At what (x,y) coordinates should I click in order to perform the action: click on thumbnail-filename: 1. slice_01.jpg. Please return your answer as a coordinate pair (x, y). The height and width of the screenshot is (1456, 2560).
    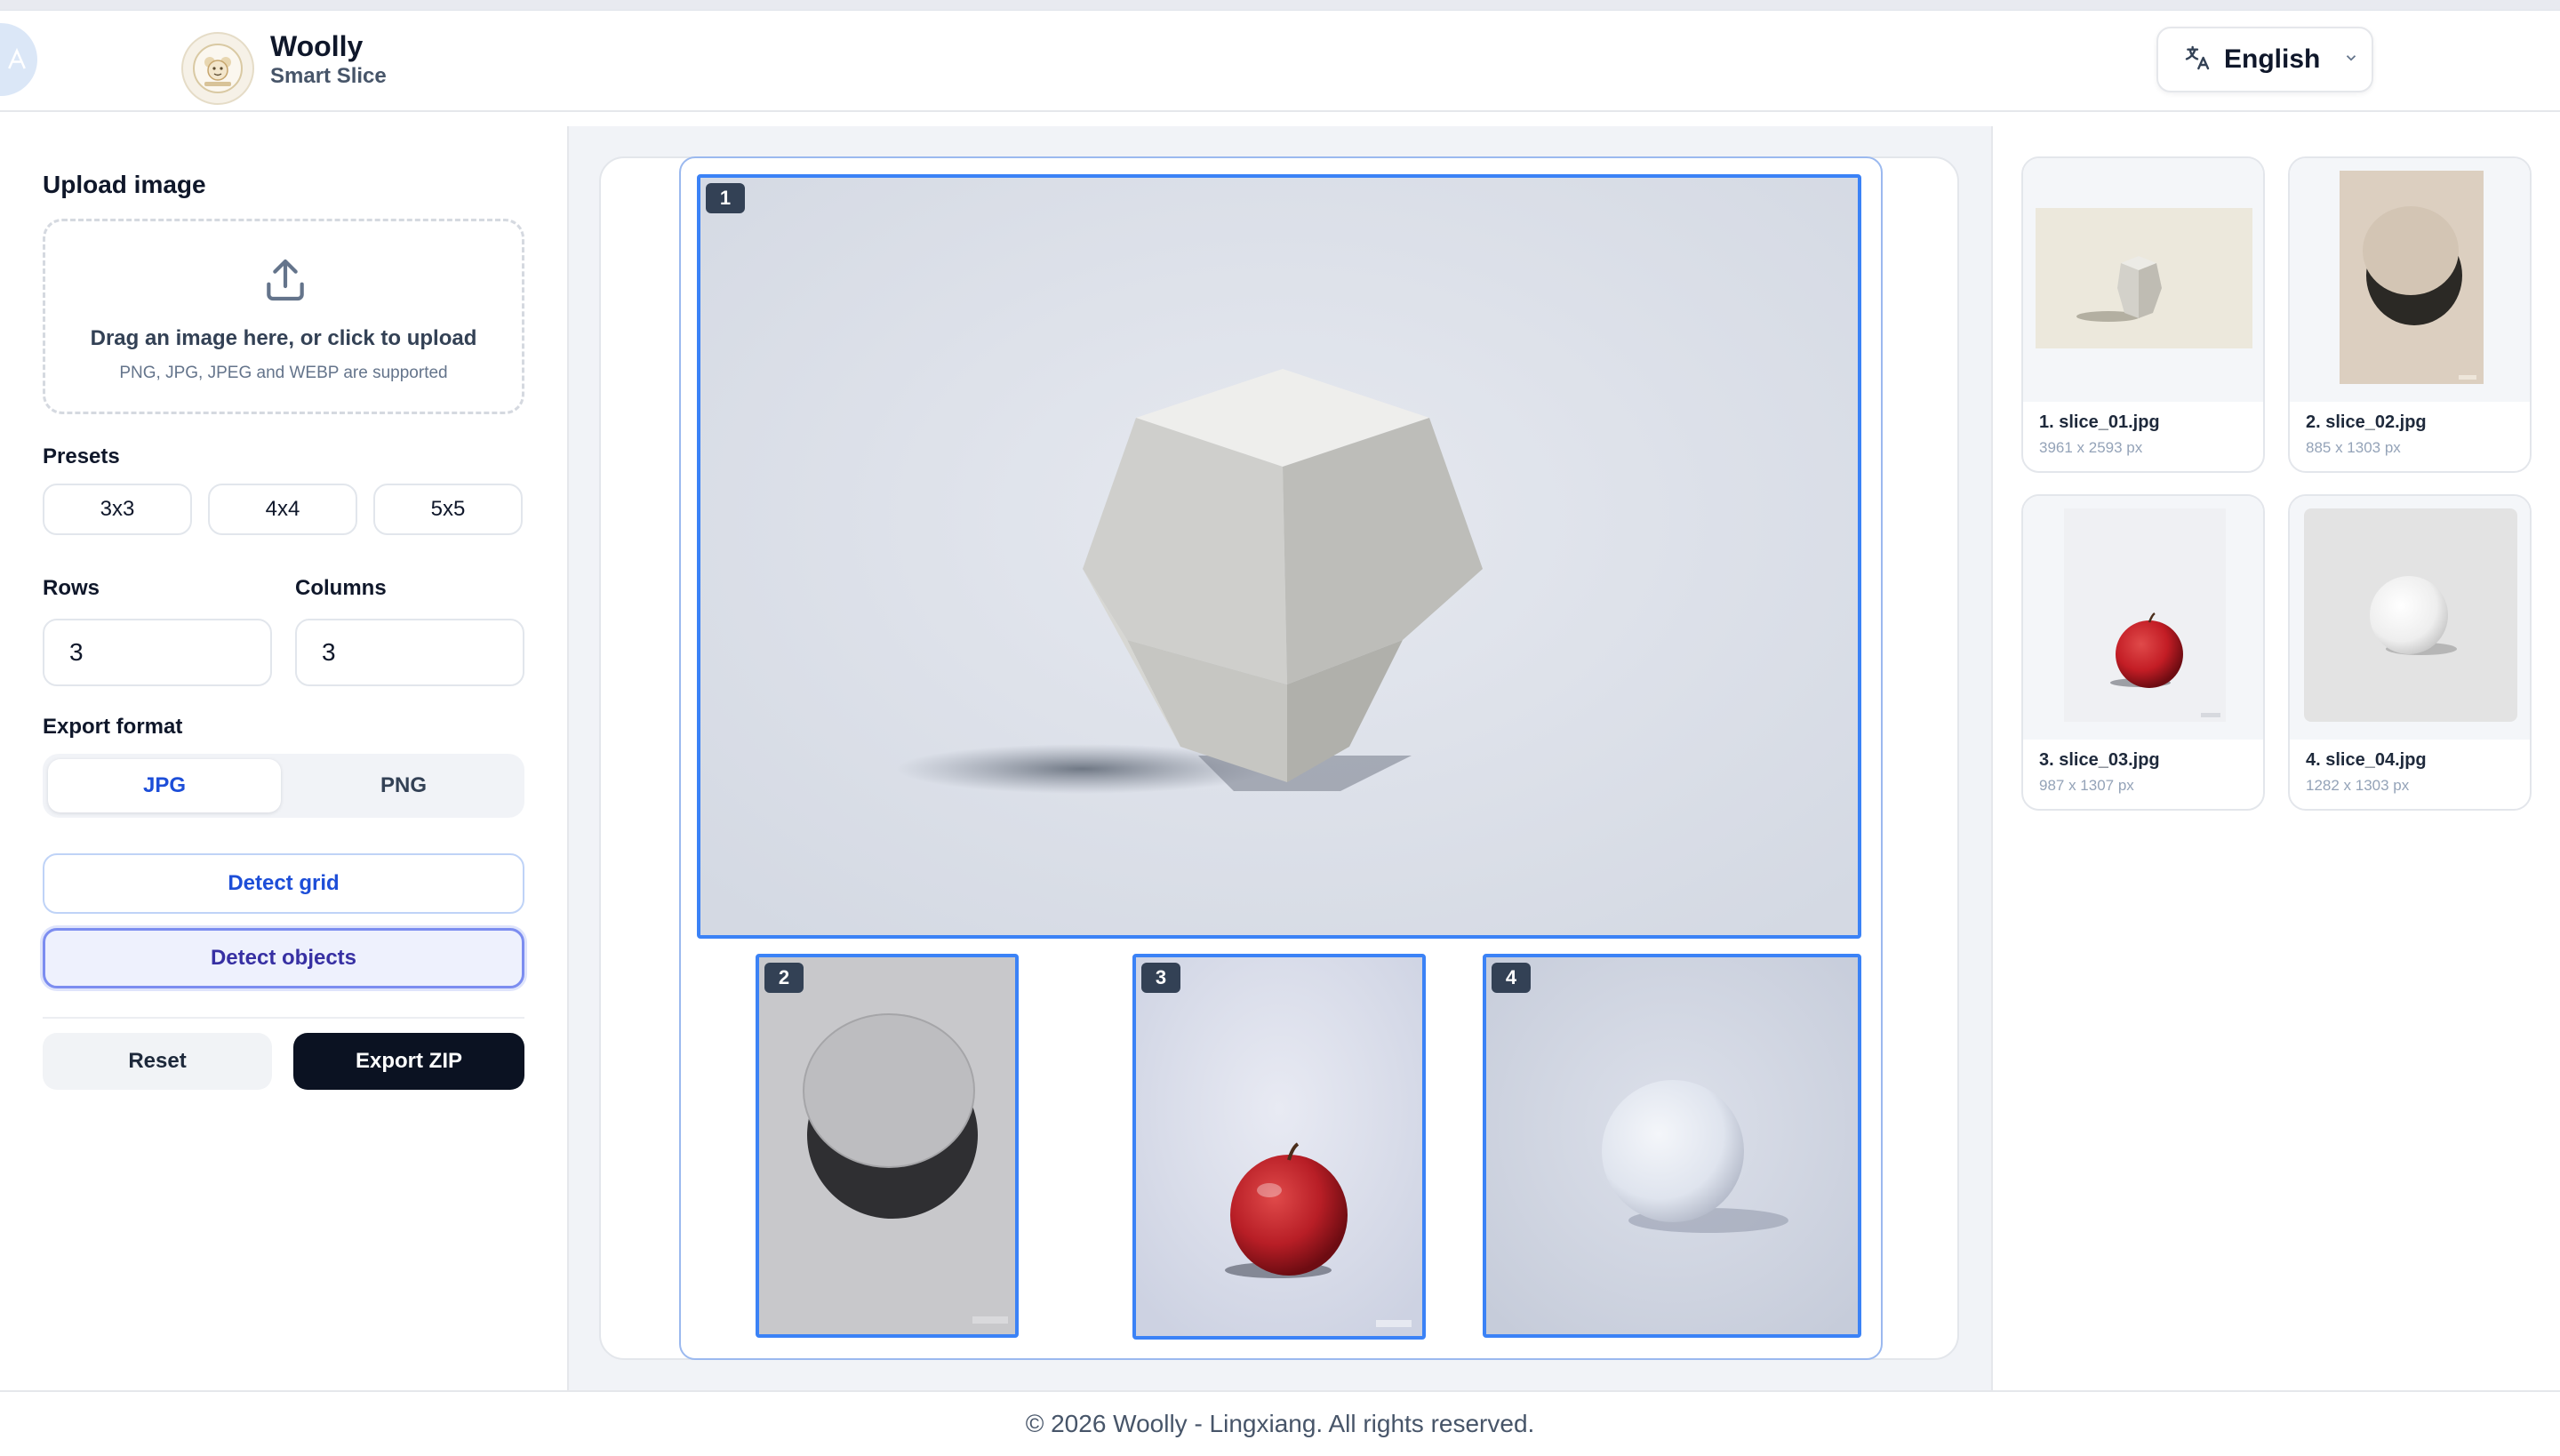
    Looking at the image, I should click on (2099, 422).